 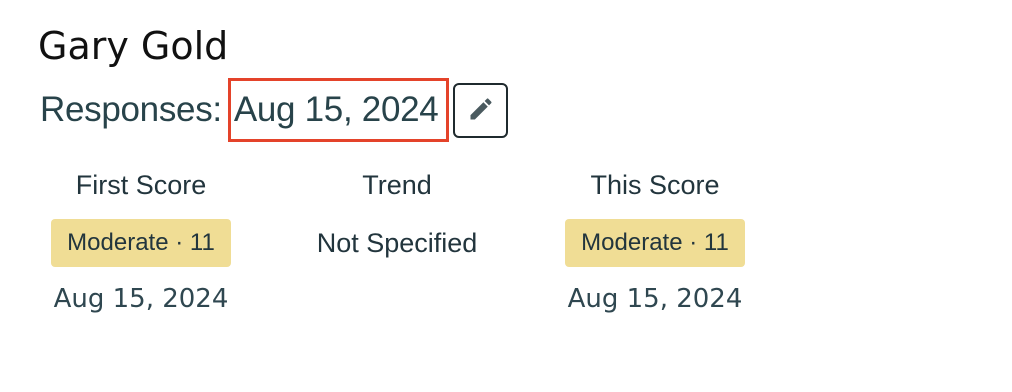 What do you see at coordinates (338, 110) in the screenshot?
I see `responses-date: Aug 15, 2024` at bounding box center [338, 110].